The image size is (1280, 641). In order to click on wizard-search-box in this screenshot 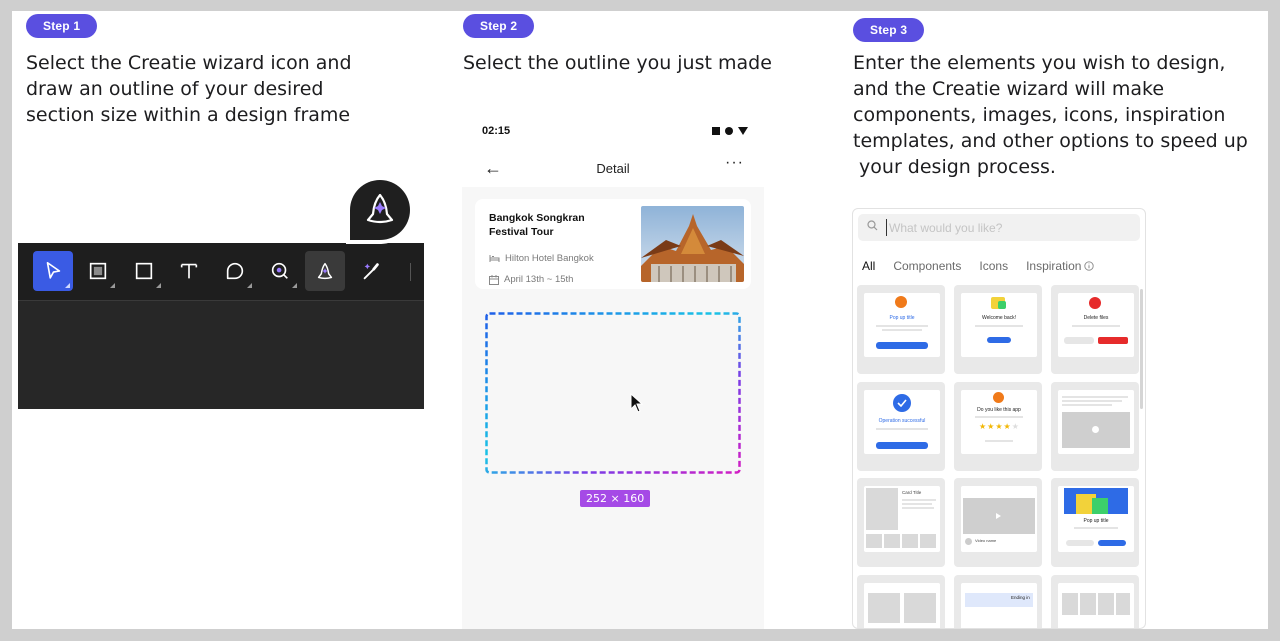, I will do `click(999, 227)`.